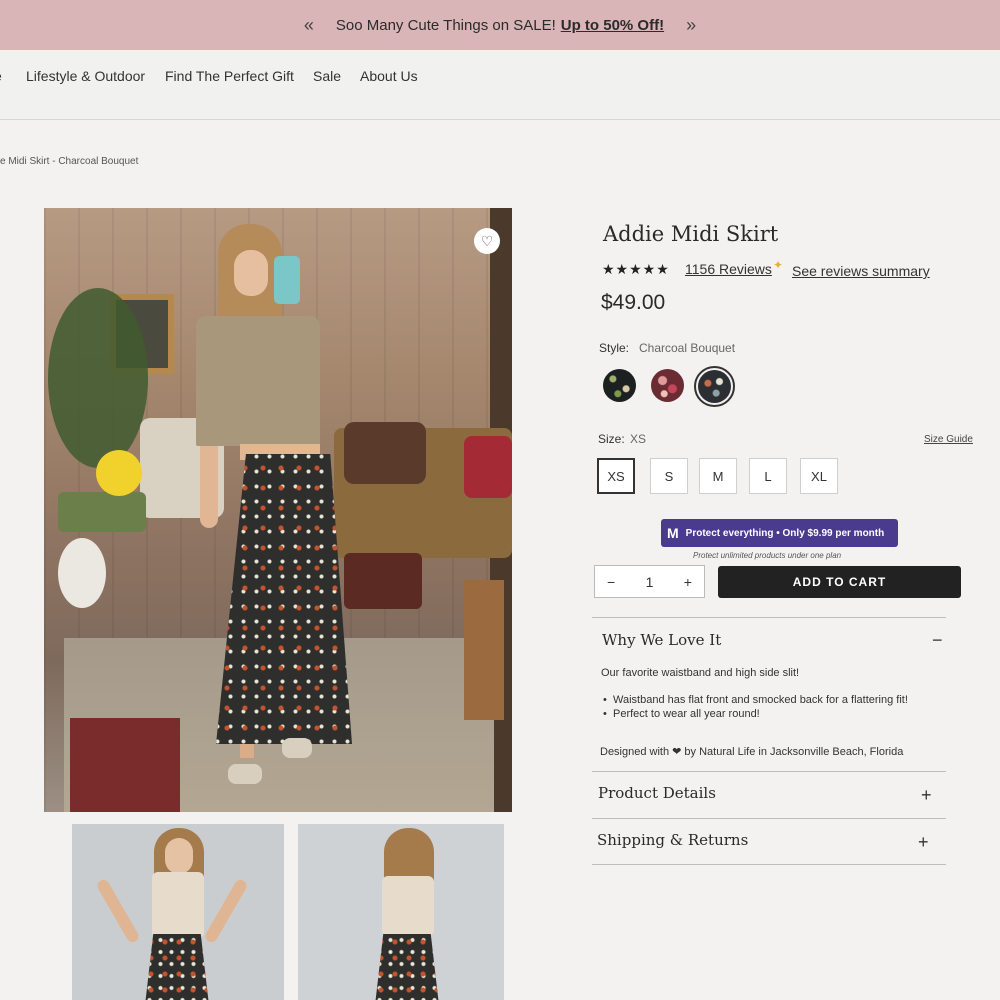  What do you see at coordinates (688, 582) in the screenshot?
I see `quantity-plus-button: +` at bounding box center [688, 582].